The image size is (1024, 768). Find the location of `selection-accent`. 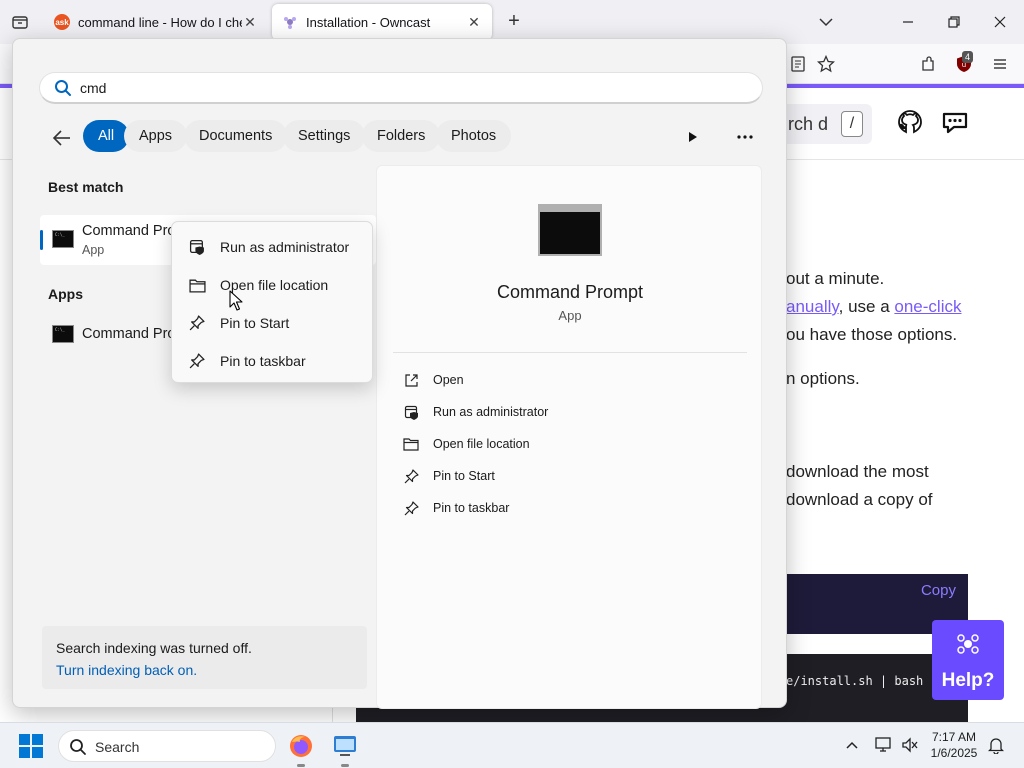

selection-accent is located at coordinates (41, 240).